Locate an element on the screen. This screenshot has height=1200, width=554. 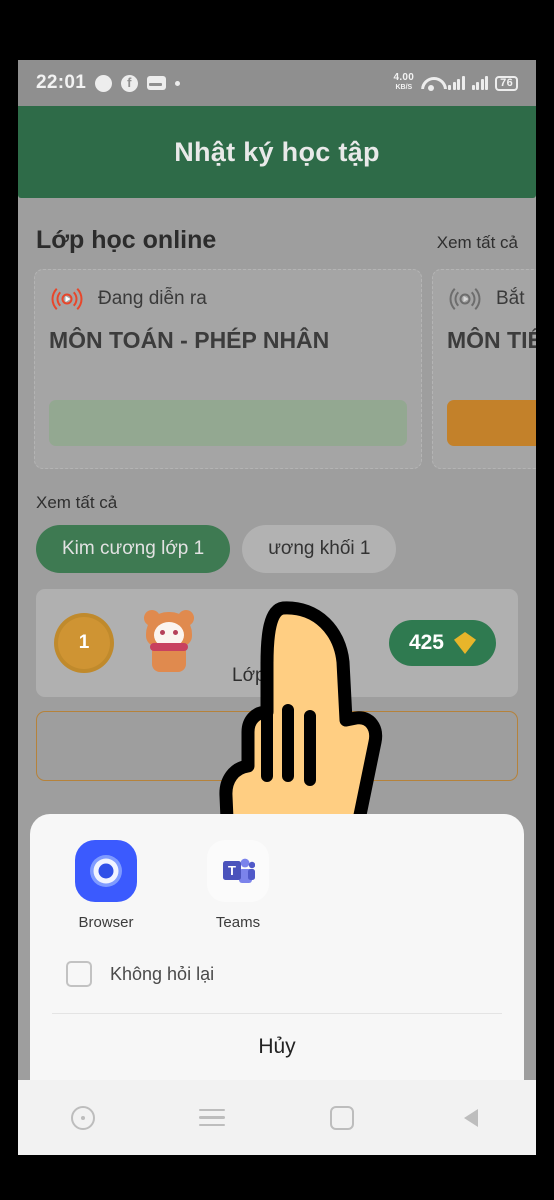
app-bar: Nhật ký học tập is located at coordinates (277, 152).